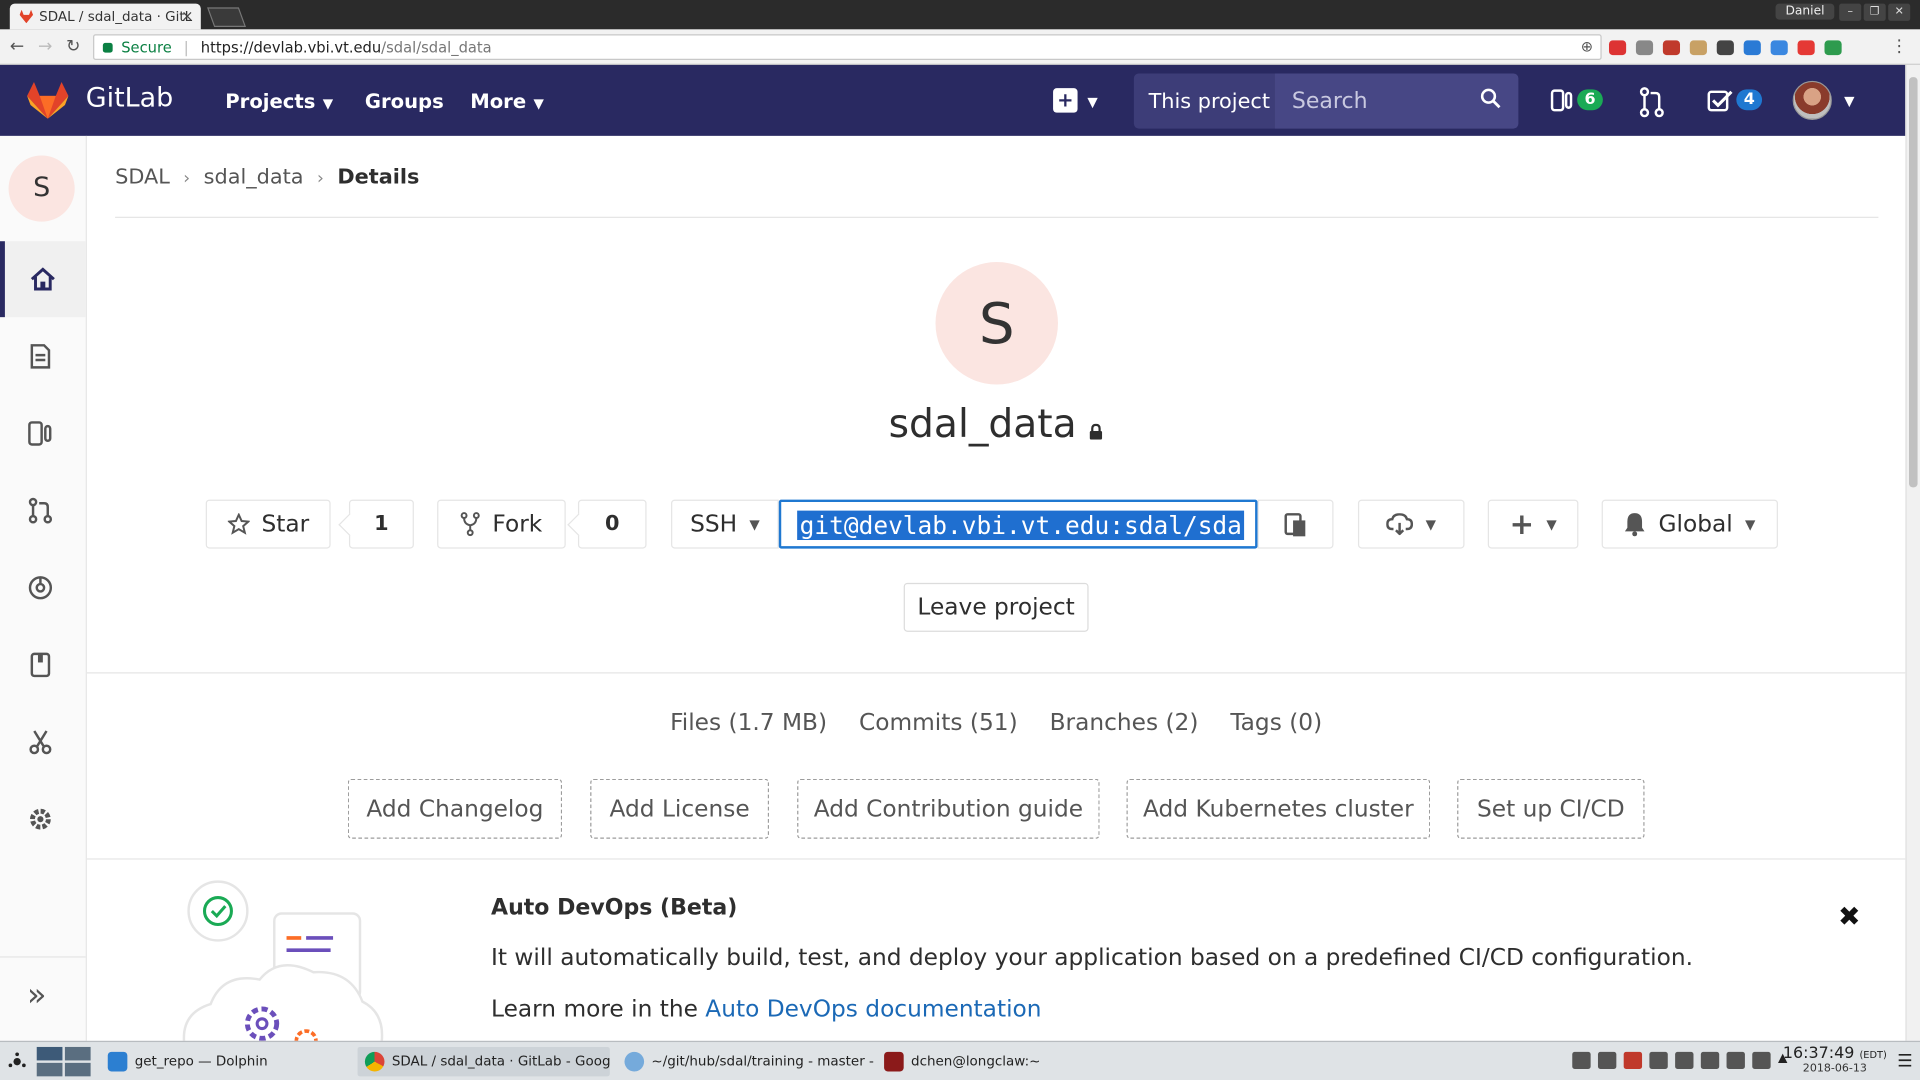 The width and height of the screenshot is (1920, 1080). Describe the element at coordinates (1551, 808) in the screenshot. I see `setup-ci-cd-button: Set up CI/CD` at that location.